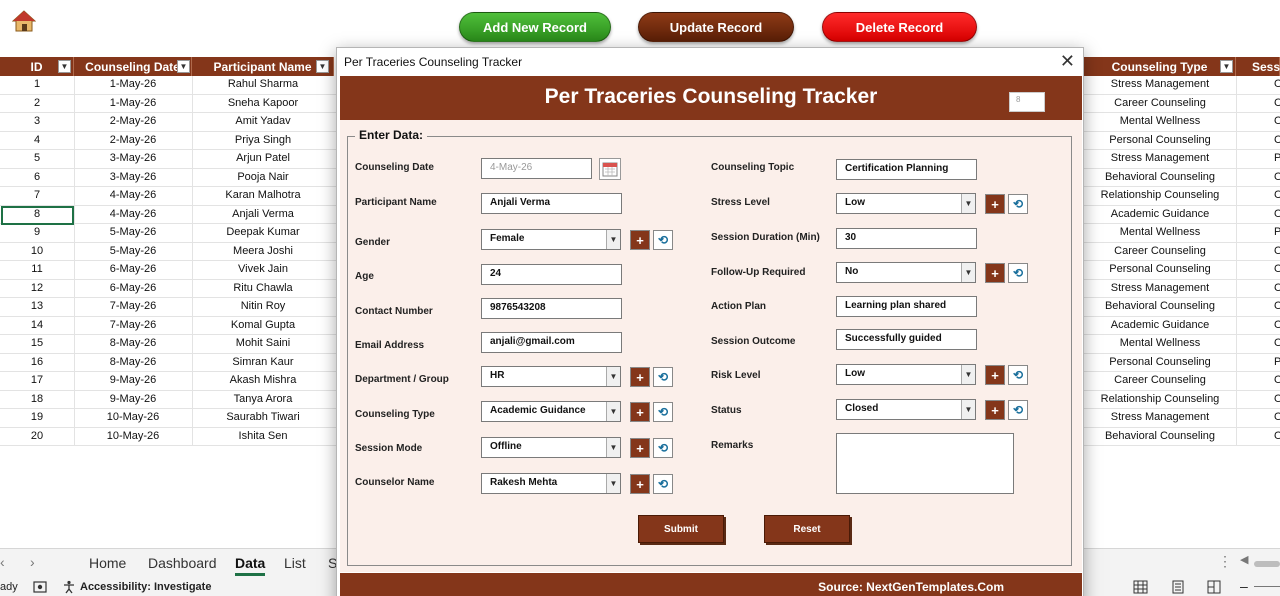 The width and height of the screenshot is (1280, 596). Describe the element at coordinates (551, 308) in the screenshot. I see `contact-number-input: 9876543208` at that location.